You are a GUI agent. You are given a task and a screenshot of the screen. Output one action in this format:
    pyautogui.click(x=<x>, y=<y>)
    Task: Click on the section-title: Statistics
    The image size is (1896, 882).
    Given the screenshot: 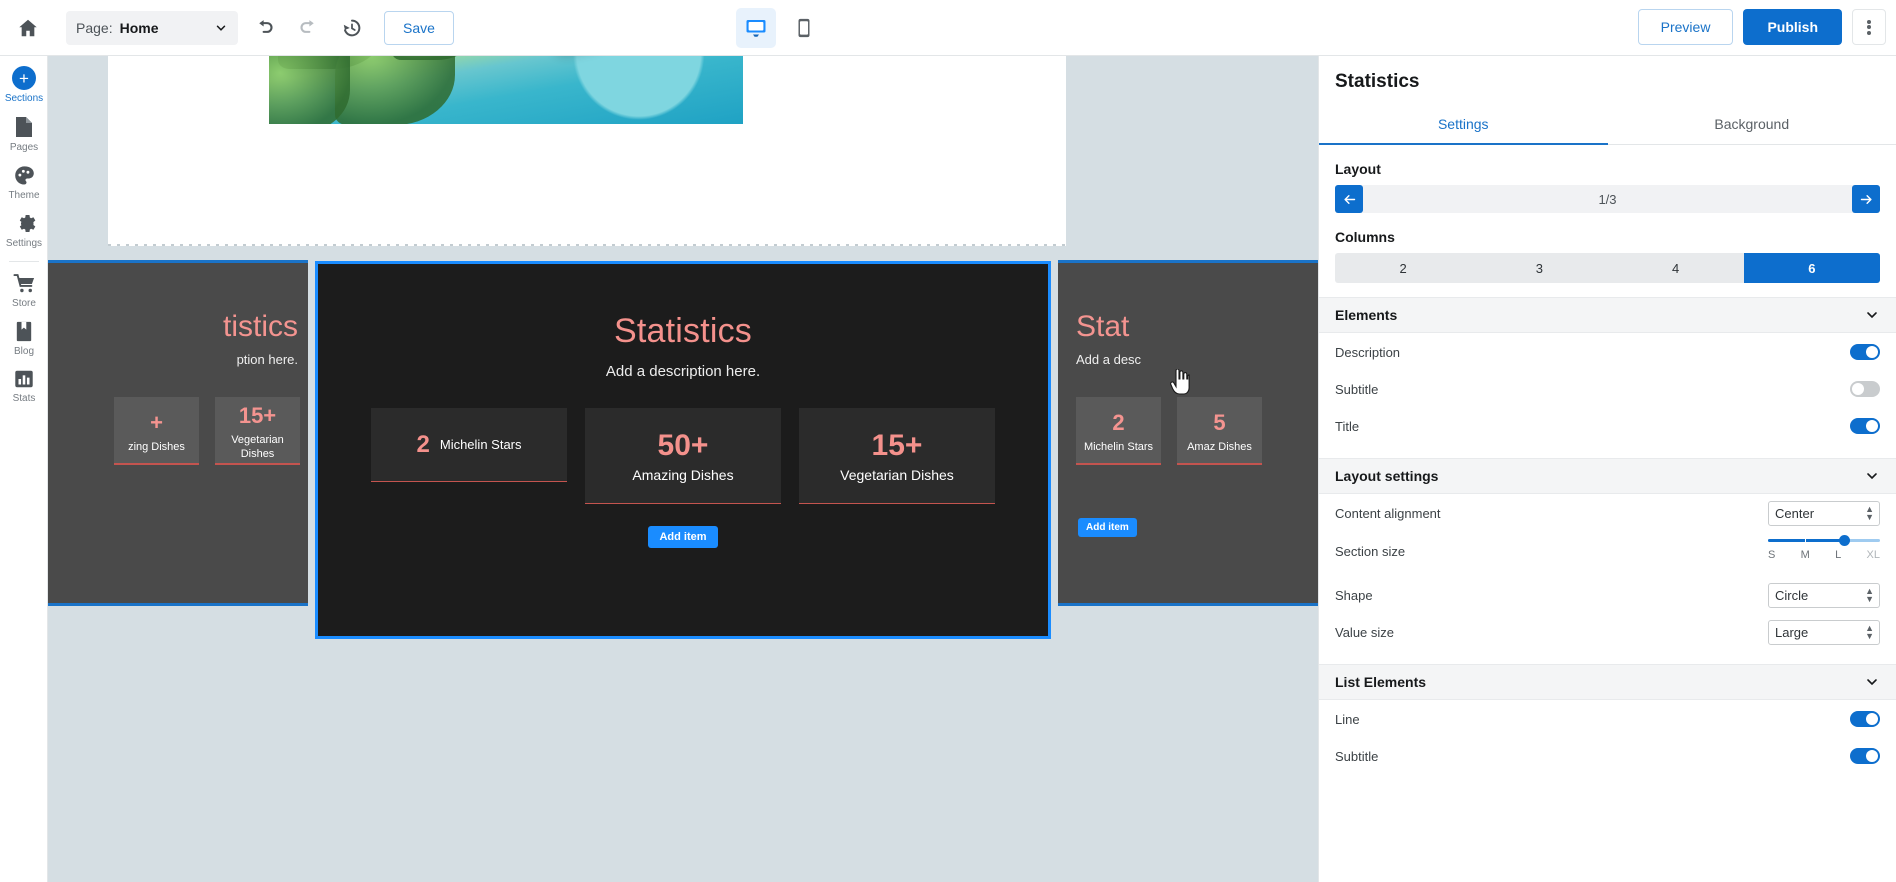 What is the action you would take?
    pyautogui.click(x=683, y=331)
    